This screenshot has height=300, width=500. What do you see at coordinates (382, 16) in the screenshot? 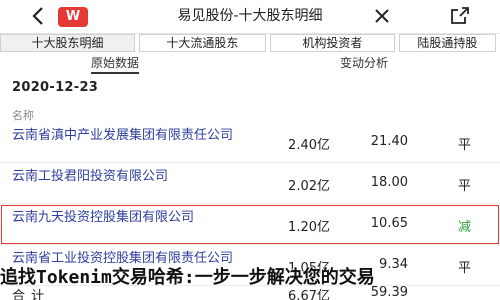
I see `close-icon` at bounding box center [382, 16].